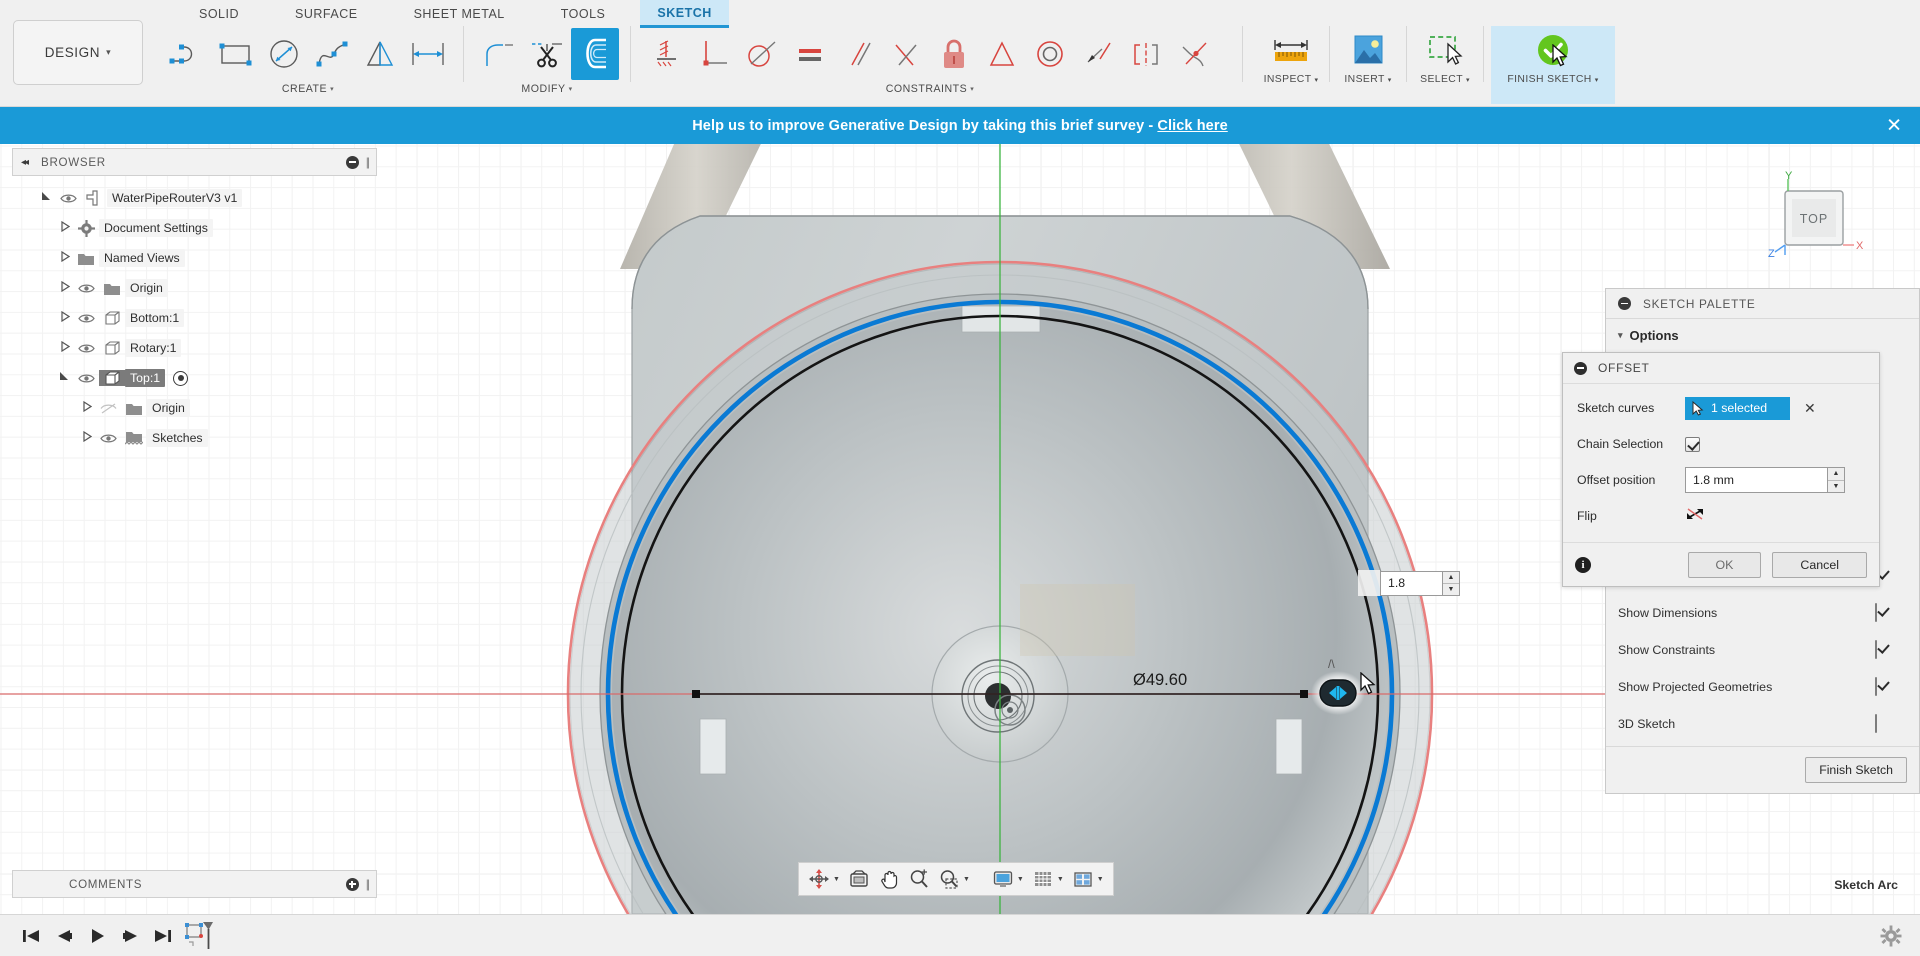  I want to click on tree-item-waterpiperouterv3: WaterPipeRouterV3 v1, so click(194, 198).